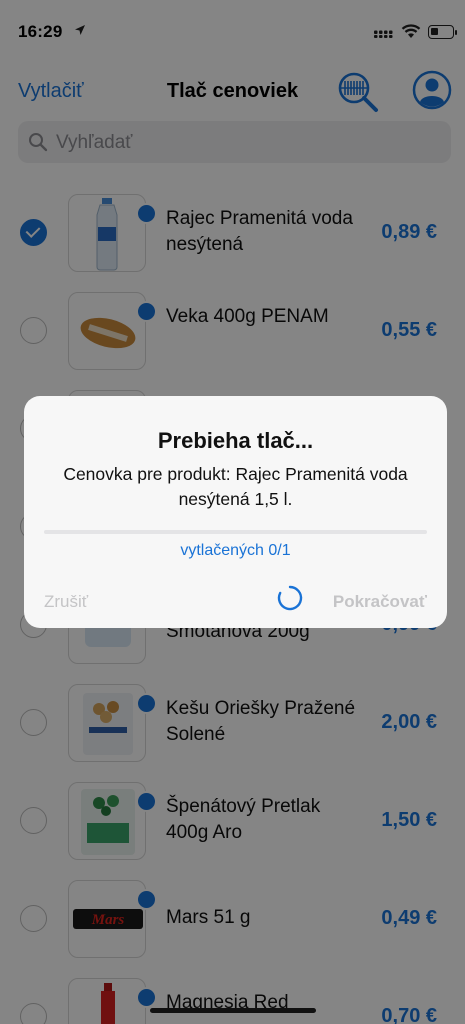 Image resolution: width=465 pixels, height=1024 pixels. What do you see at coordinates (380, 602) in the screenshot?
I see `continue-button: Pokračovať` at bounding box center [380, 602].